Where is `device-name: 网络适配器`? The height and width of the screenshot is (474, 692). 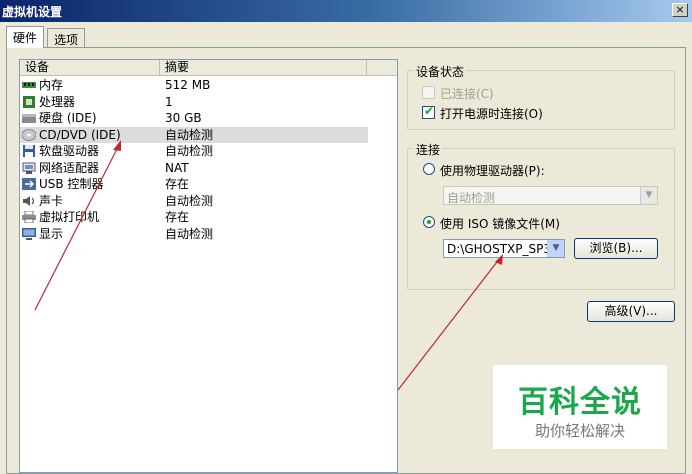 device-name: 网络适配器 is located at coordinates (69, 167).